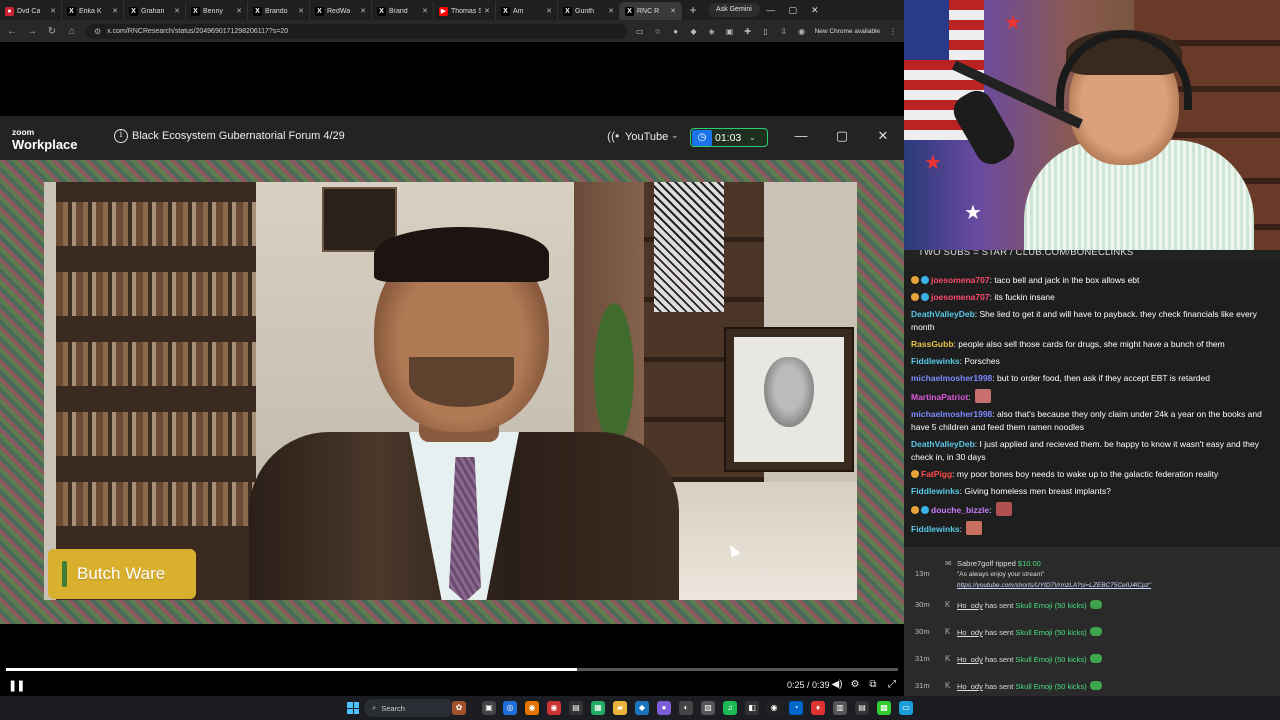 The height and width of the screenshot is (720, 1280). What do you see at coordinates (847, 31) in the screenshot?
I see `update-chrome-button: New Chrome available` at bounding box center [847, 31].